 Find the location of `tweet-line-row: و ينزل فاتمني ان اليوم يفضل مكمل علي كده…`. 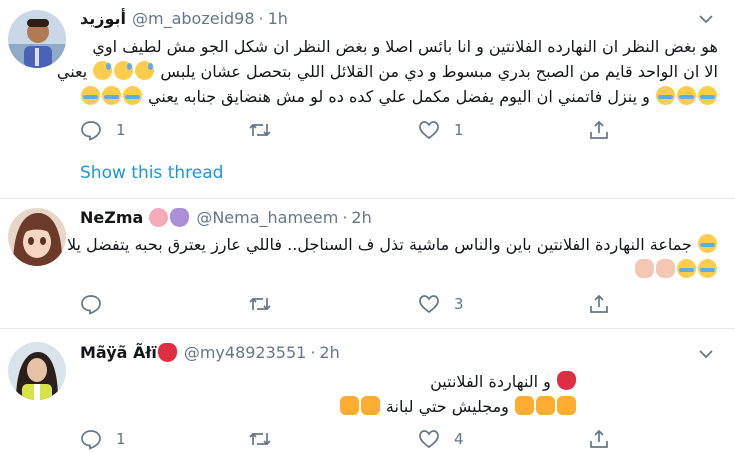

tweet-line-row: و ينزل فاتمني ان اليوم يفضل مكمل علي كده… is located at coordinates (399, 96).